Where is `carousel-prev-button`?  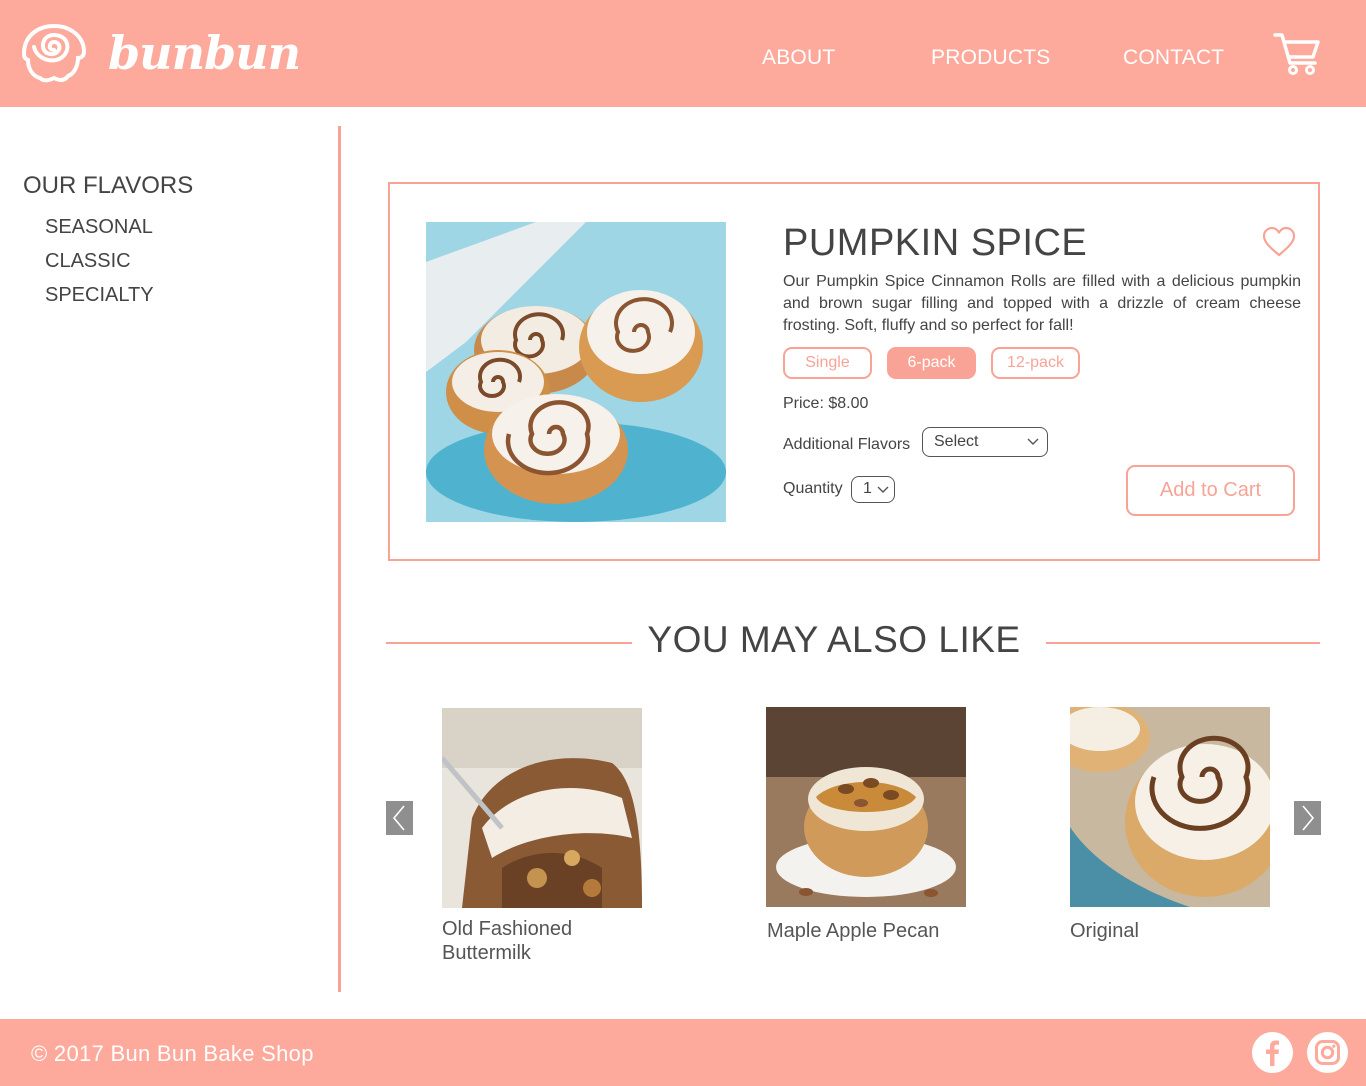 carousel-prev-button is located at coordinates (399, 818).